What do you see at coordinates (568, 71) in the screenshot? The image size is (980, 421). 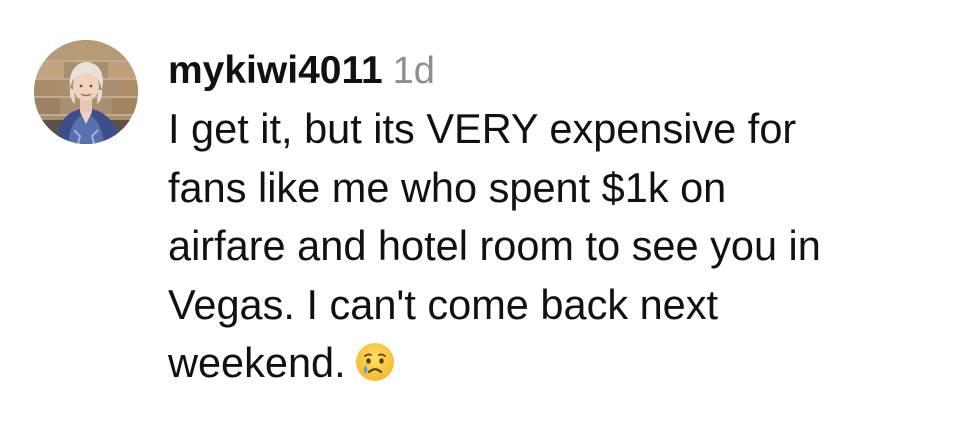 I see `comment-header: mykiwi4011 1d` at bounding box center [568, 71].